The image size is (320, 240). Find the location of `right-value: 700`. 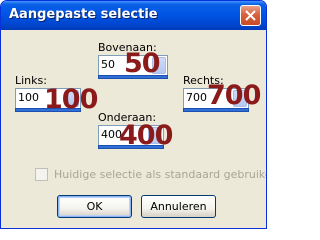

right-value: 700 is located at coordinates (196, 97).